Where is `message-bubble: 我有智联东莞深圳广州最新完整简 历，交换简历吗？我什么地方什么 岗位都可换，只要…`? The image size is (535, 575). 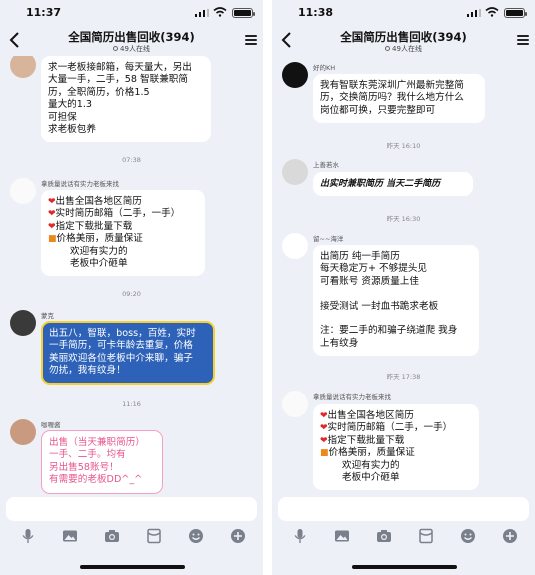
message-bubble: 我有智联东莞深圳广州最新完整简 历，交换简历吗？我什么地方什么 岗位都可换，只要… is located at coordinates (399, 99).